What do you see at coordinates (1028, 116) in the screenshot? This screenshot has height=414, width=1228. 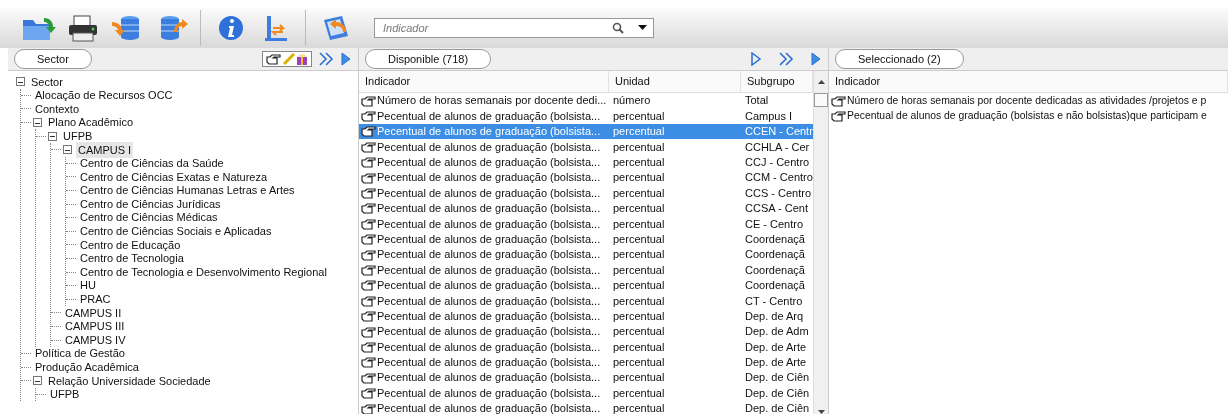 I see `table-cell: Pecentual de alunos de graduação (bolsistas e não bolsistas)que participam e` at bounding box center [1028, 116].